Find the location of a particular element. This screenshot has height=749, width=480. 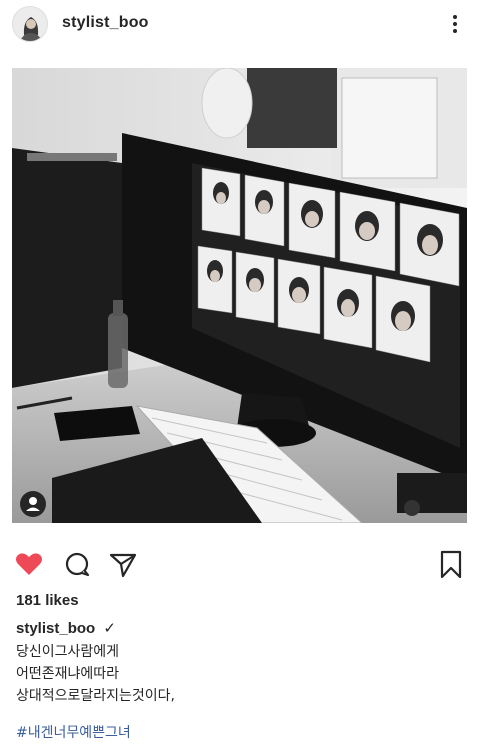

heart-icon is located at coordinates (29, 564).